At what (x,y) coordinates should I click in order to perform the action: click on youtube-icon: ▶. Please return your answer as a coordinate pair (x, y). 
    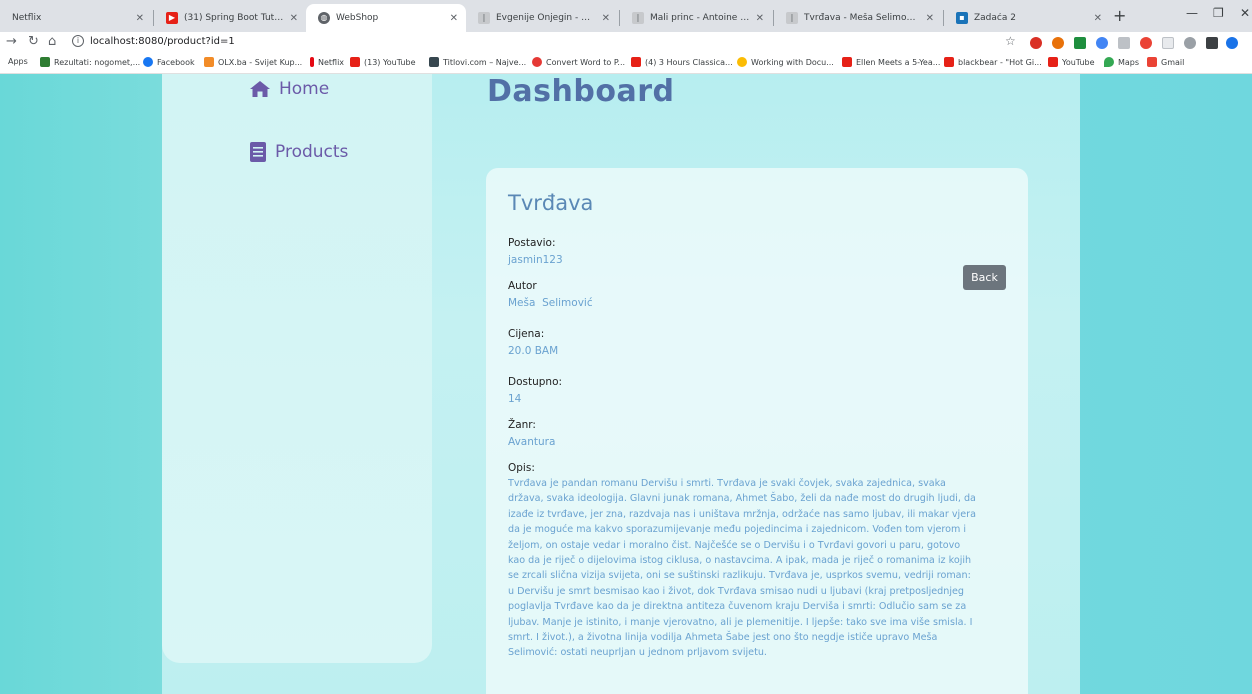
    Looking at the image, I should click on (172, 18).